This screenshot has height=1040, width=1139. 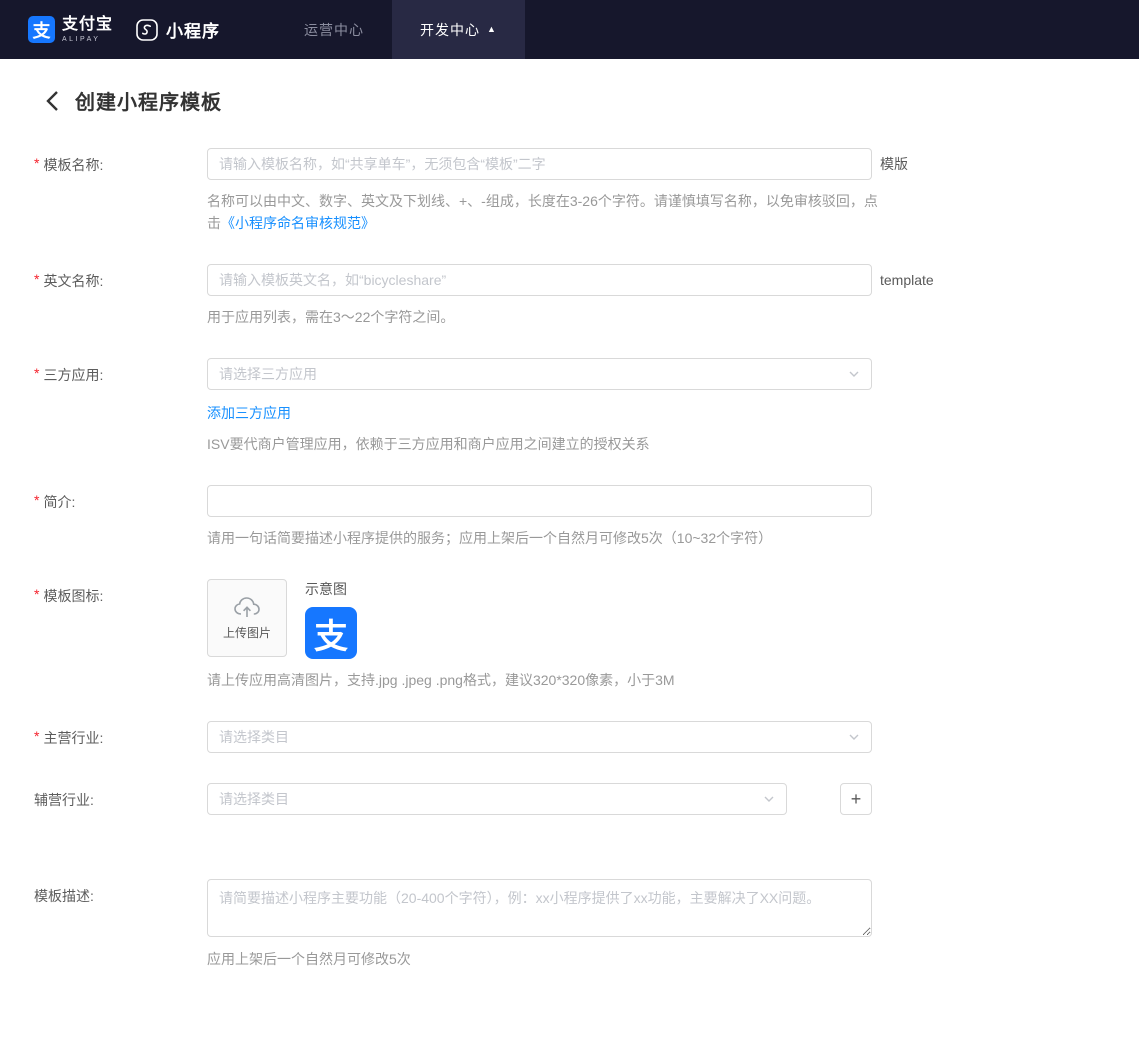 What do you see at coordinates (458, 29) in the screenshot?
I see `nav-item-dev-center: 开发中心 ▲` at bounding box center [458, 29].